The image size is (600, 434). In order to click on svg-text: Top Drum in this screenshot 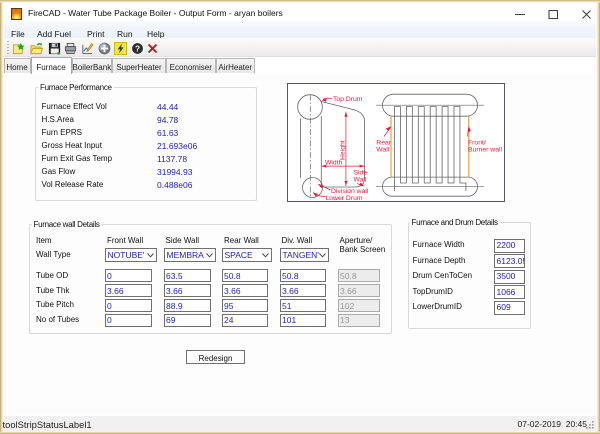, I will do `click(348, 99)`.